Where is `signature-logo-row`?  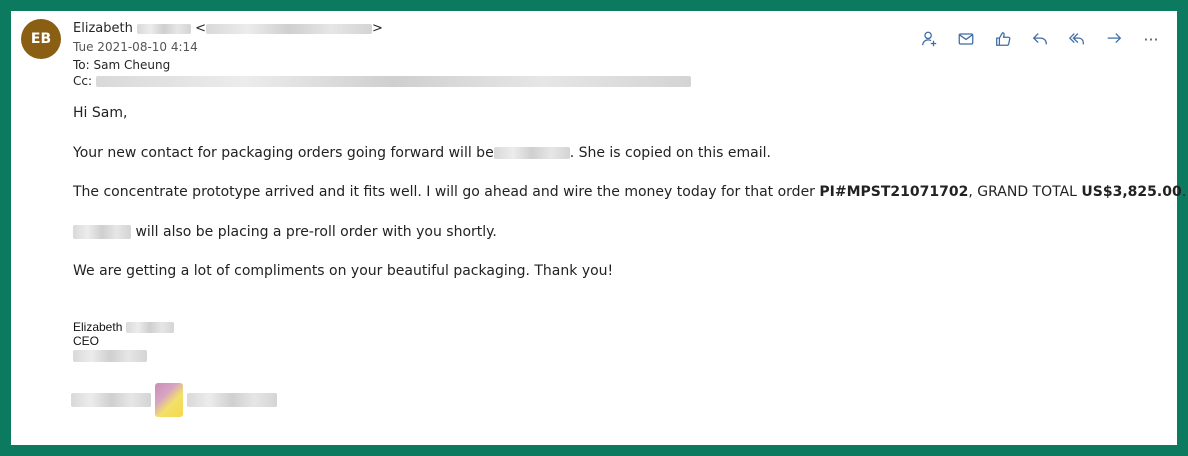 signature-logo-row is located at coordinates (174, 400).